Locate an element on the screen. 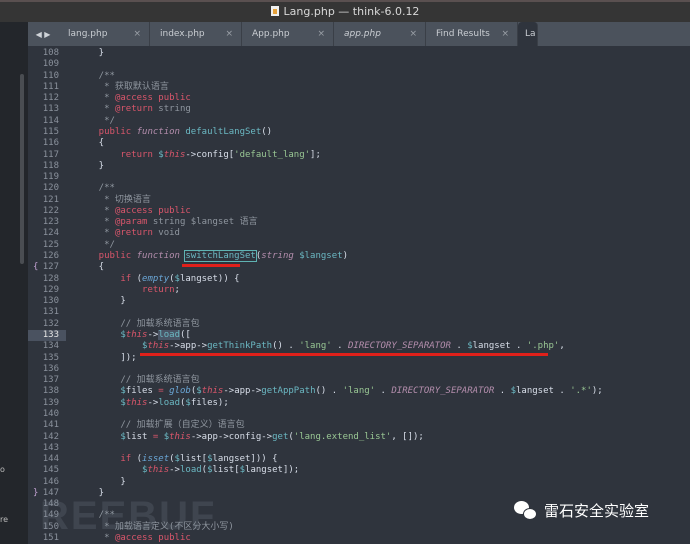 The height and width of the screenshot is (544, 690). line-number: 116 is located at coordinates (50, 143).